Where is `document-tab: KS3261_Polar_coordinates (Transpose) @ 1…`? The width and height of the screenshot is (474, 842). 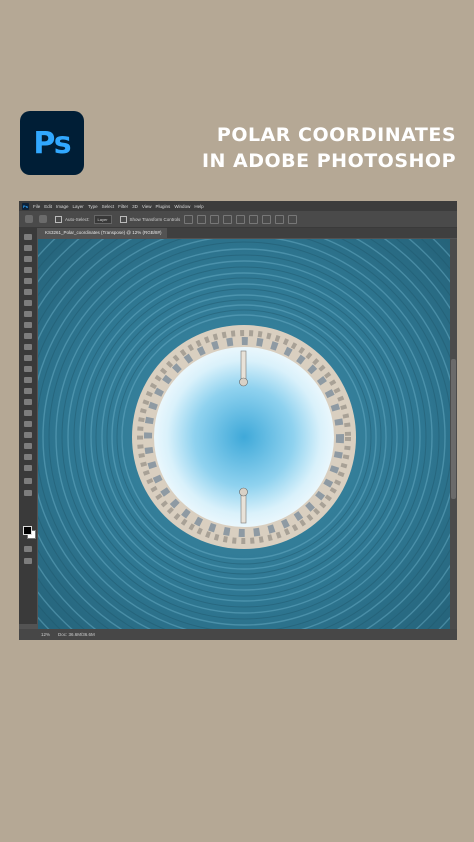 document-tab: KS3261_Polar_coordinates (Transpose) @ 1… is located at coordinates (103, 233).